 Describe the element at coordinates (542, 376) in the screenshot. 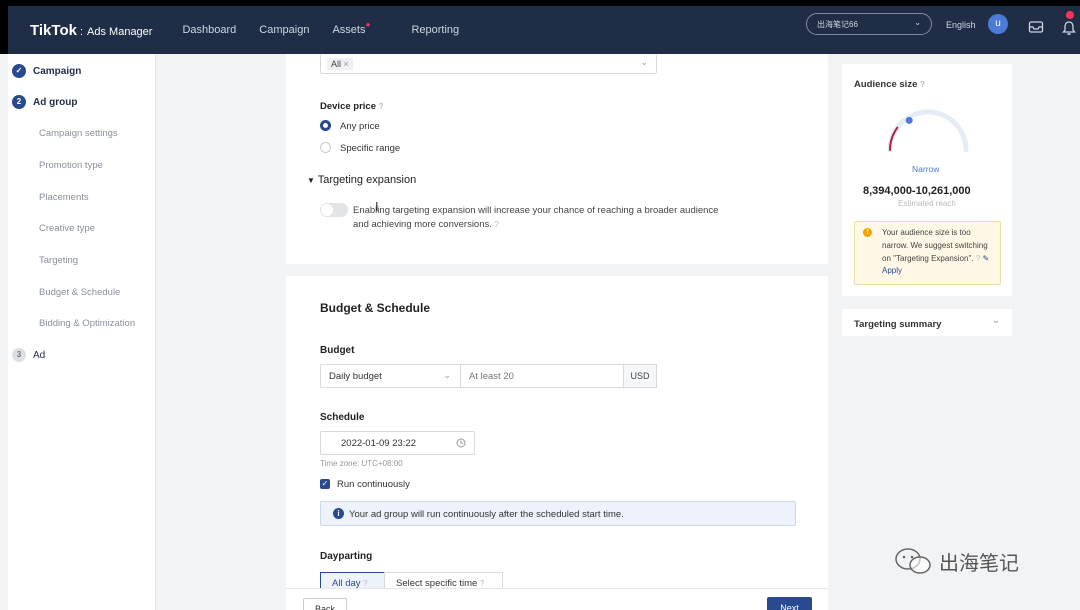

I see `budget-amount-input` at that location.